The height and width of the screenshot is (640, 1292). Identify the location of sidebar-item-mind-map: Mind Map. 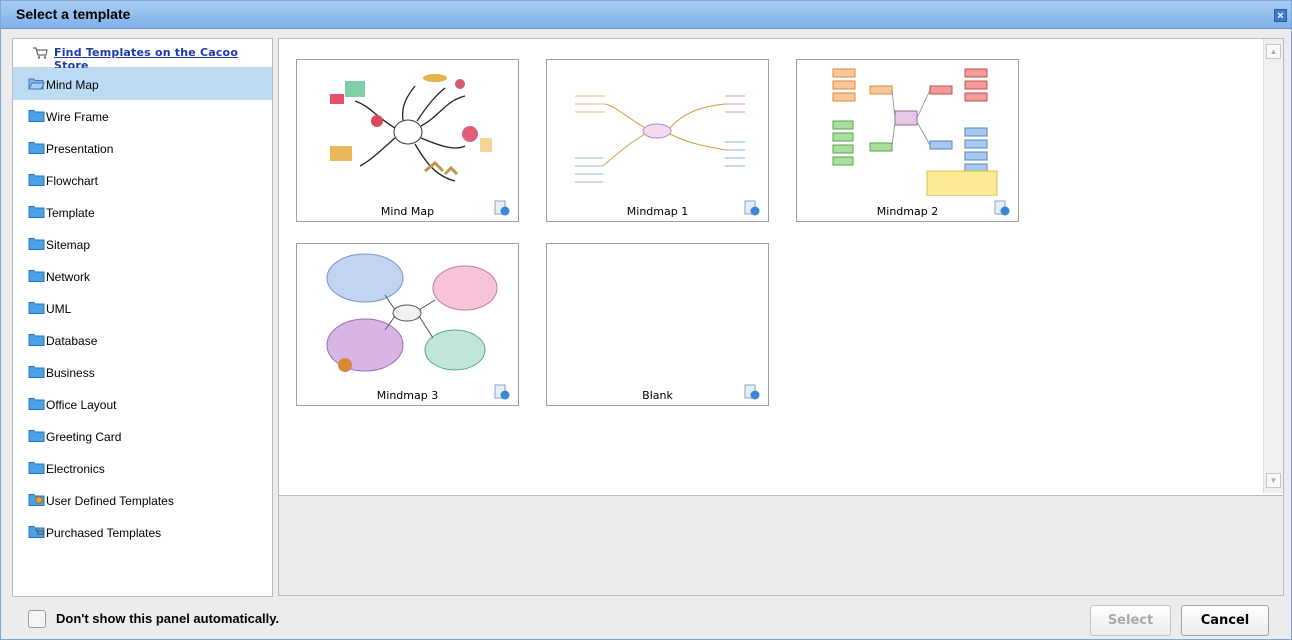
(142, 84).